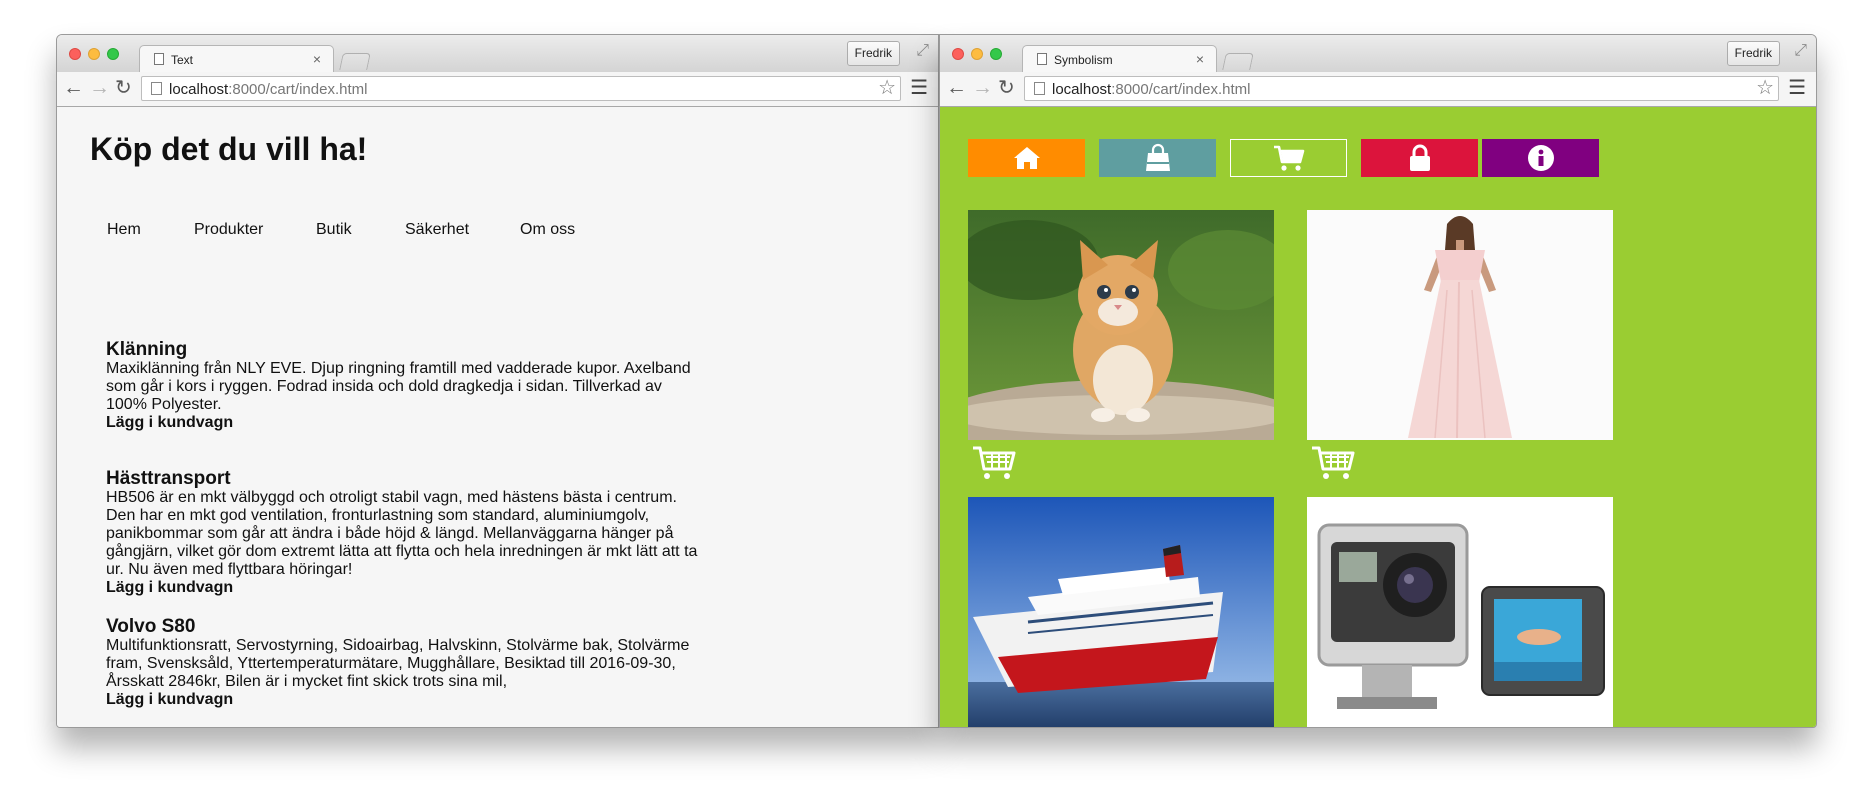 The height and width of the screenshot is (805, 1870). I want to click on product-image-dress, so click(1460, 325).